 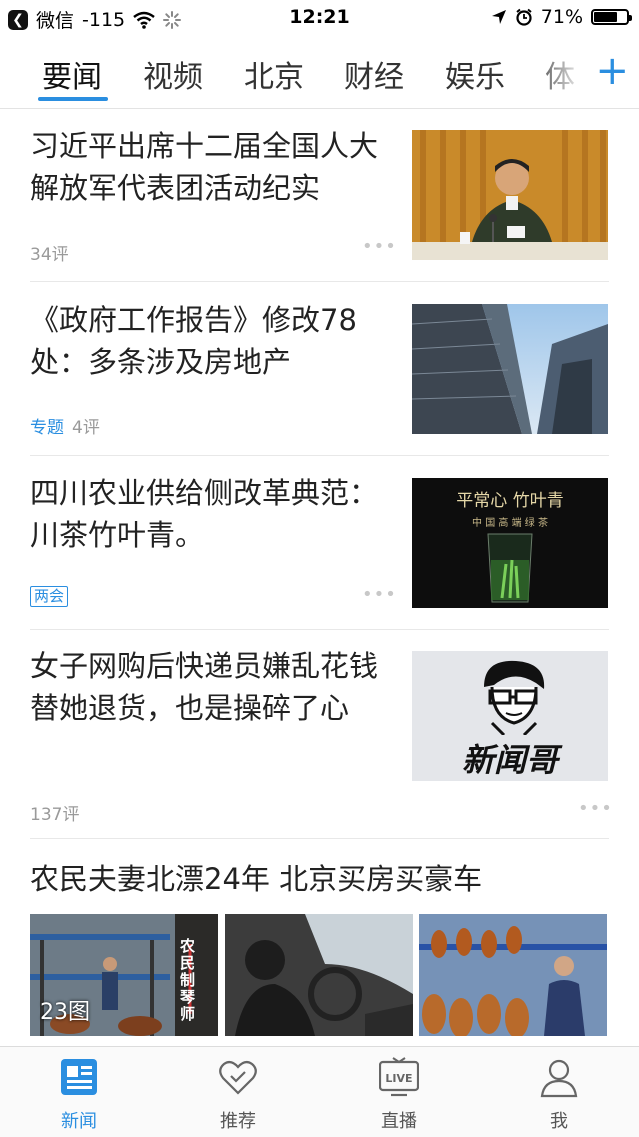 What do you see at coordinates (559, 1121) in the screenshot?
I see `nav-me-label: 我` at bounding box center [559, 1121].